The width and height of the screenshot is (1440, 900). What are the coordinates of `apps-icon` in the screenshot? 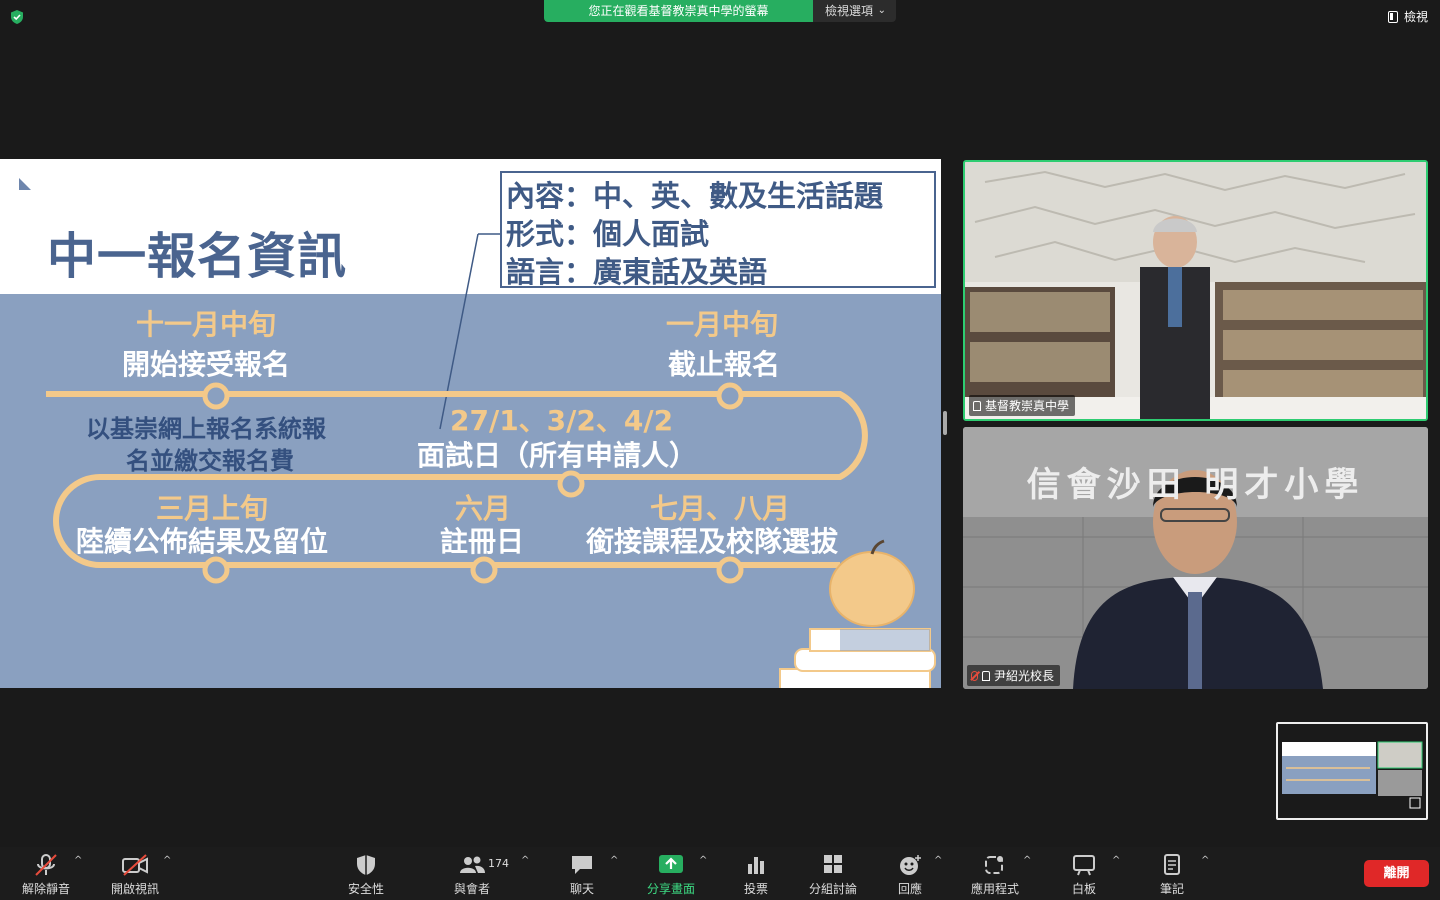 It's located at (994, 865).